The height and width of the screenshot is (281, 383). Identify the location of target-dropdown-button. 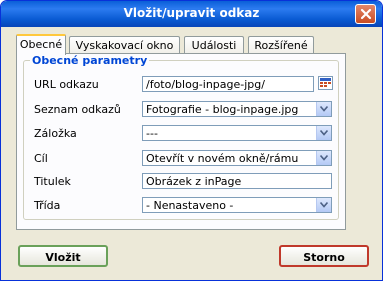
(323, 158).